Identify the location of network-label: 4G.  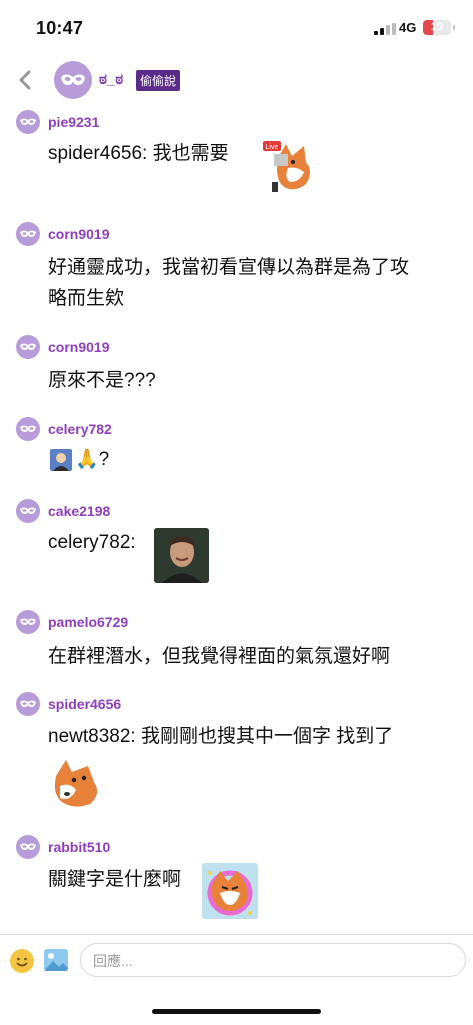
(408, 27).